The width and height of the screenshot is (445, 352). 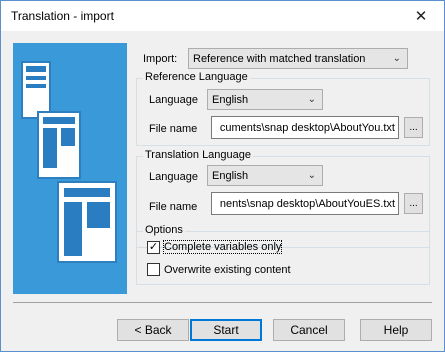 I want to click on translation-language-select: English ⌄, so click(x=265, y=175).